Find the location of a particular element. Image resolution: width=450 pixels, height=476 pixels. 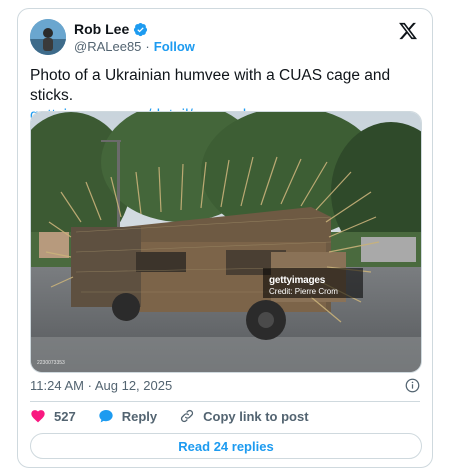

avatar is located at coordinates (48, 37).